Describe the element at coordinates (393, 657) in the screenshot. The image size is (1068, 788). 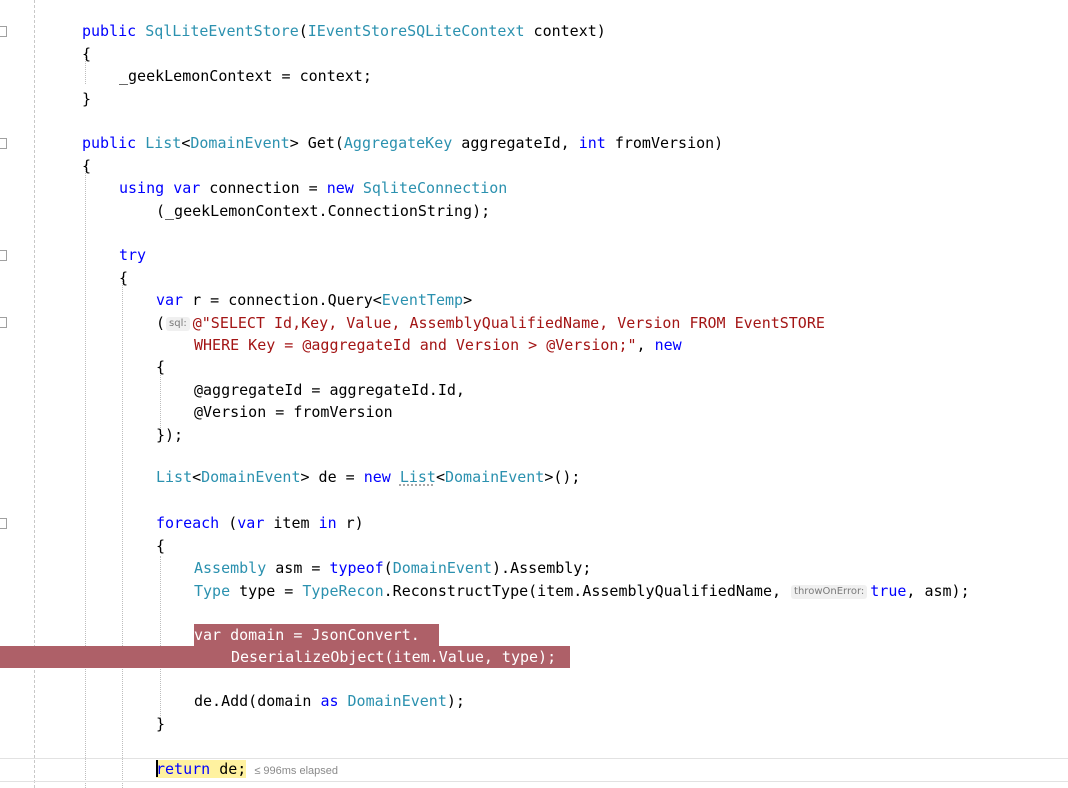
I see `breakpoint-code-line: DeserializeObject(item.Value, type);` at that location.